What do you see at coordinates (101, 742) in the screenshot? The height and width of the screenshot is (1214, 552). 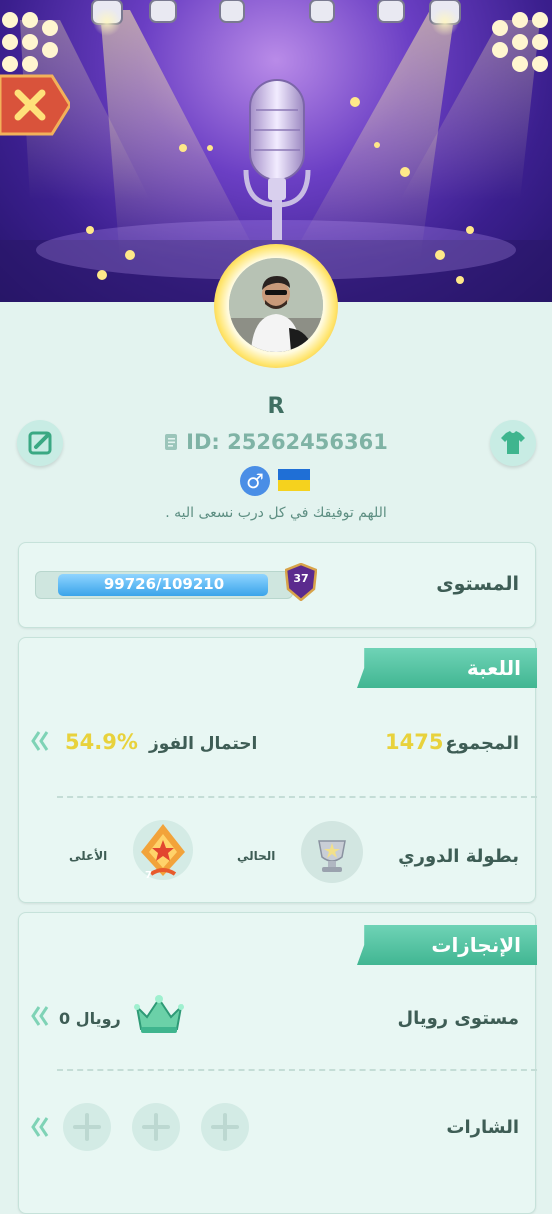 I see `win-rate-value: 54.9%` at bounding box center [101, 742].